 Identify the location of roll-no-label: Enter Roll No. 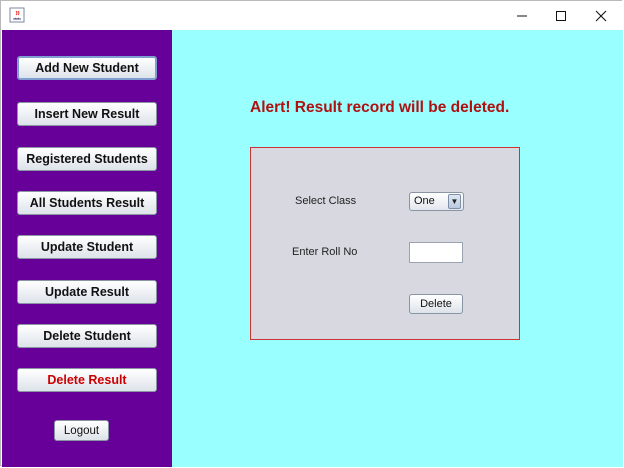
(325, 252).